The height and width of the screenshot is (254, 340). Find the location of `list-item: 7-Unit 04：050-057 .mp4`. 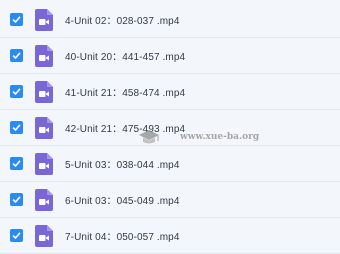

list-item: 7-Unit 04：050-057 .mp4 is located at coordinates (170, 236).